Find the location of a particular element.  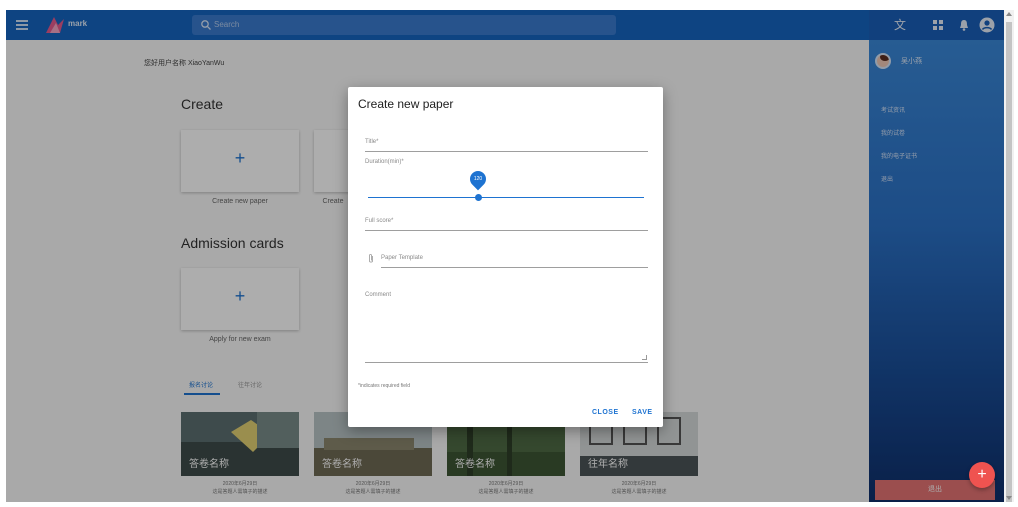

full-score-field is located at coordinates (506, 230).